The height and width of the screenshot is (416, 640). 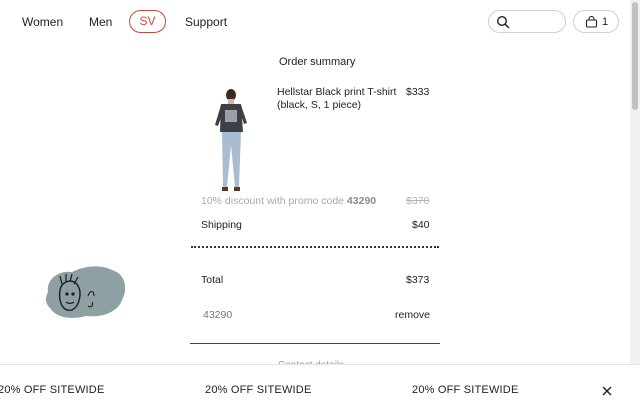 I want to click on nav-support: Support, so click(x=206, y=22).